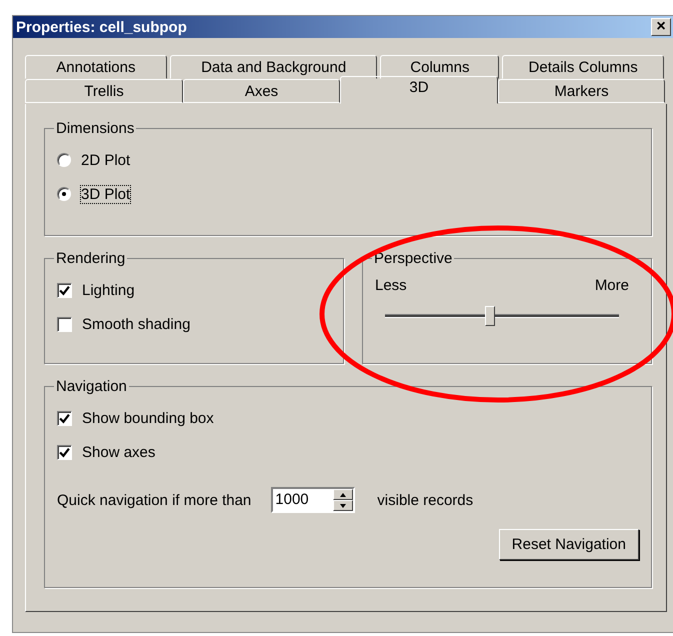 The width and height of the screenshot is (673, 636). Describe the element at coordinates (502, 316) in the screenshot. I see `perspective-slider` at that location.